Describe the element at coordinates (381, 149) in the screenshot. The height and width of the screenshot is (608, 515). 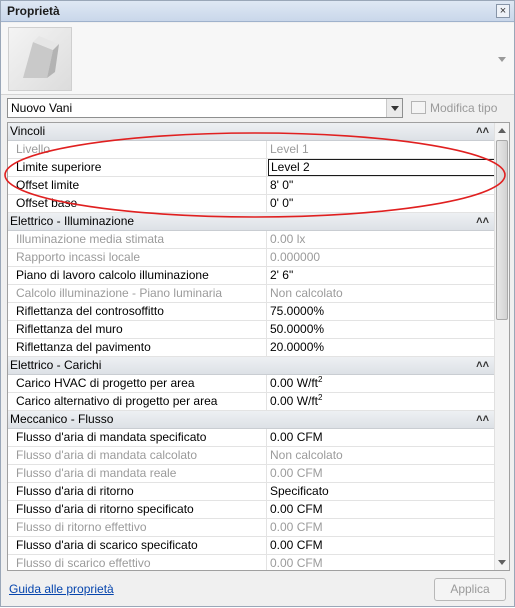
I see `property-value: Level 1` at that location.